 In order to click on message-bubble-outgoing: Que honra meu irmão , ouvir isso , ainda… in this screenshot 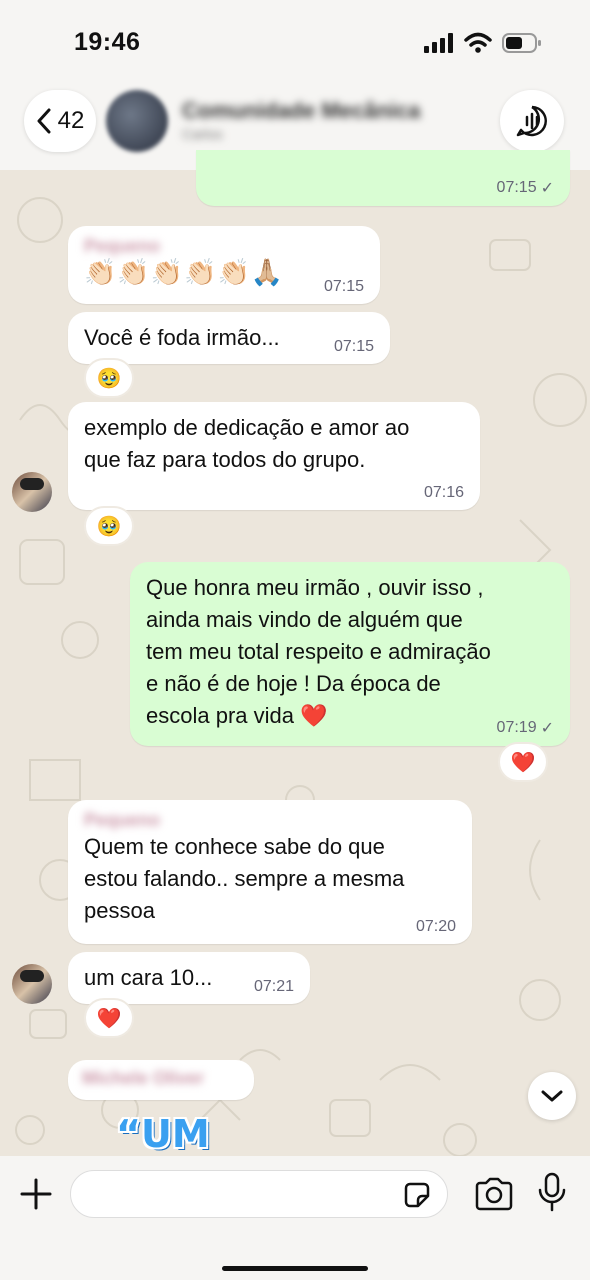, I will do `click(350, 654)`.